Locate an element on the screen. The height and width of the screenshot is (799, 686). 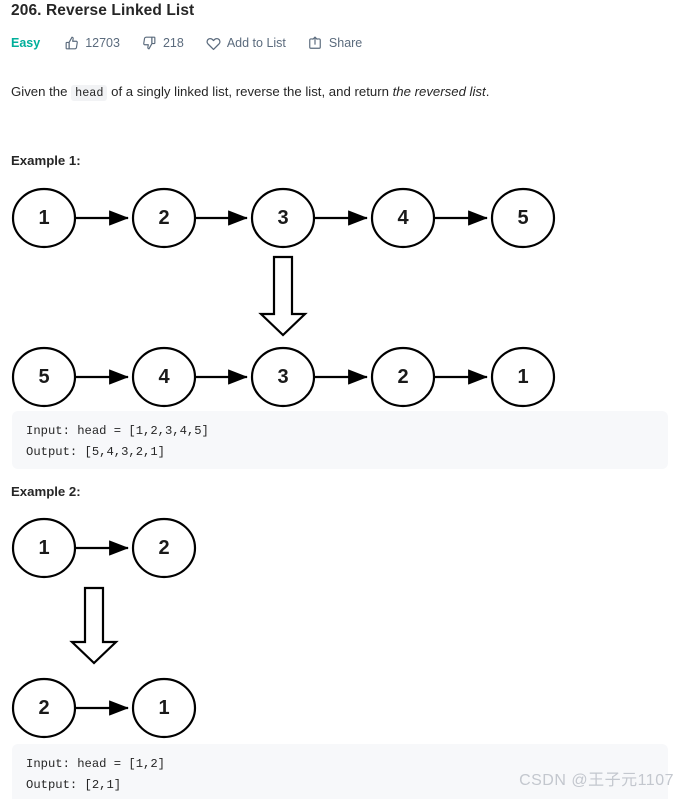
description-emphasis: the reversed list is located at coordinates (439, 91).